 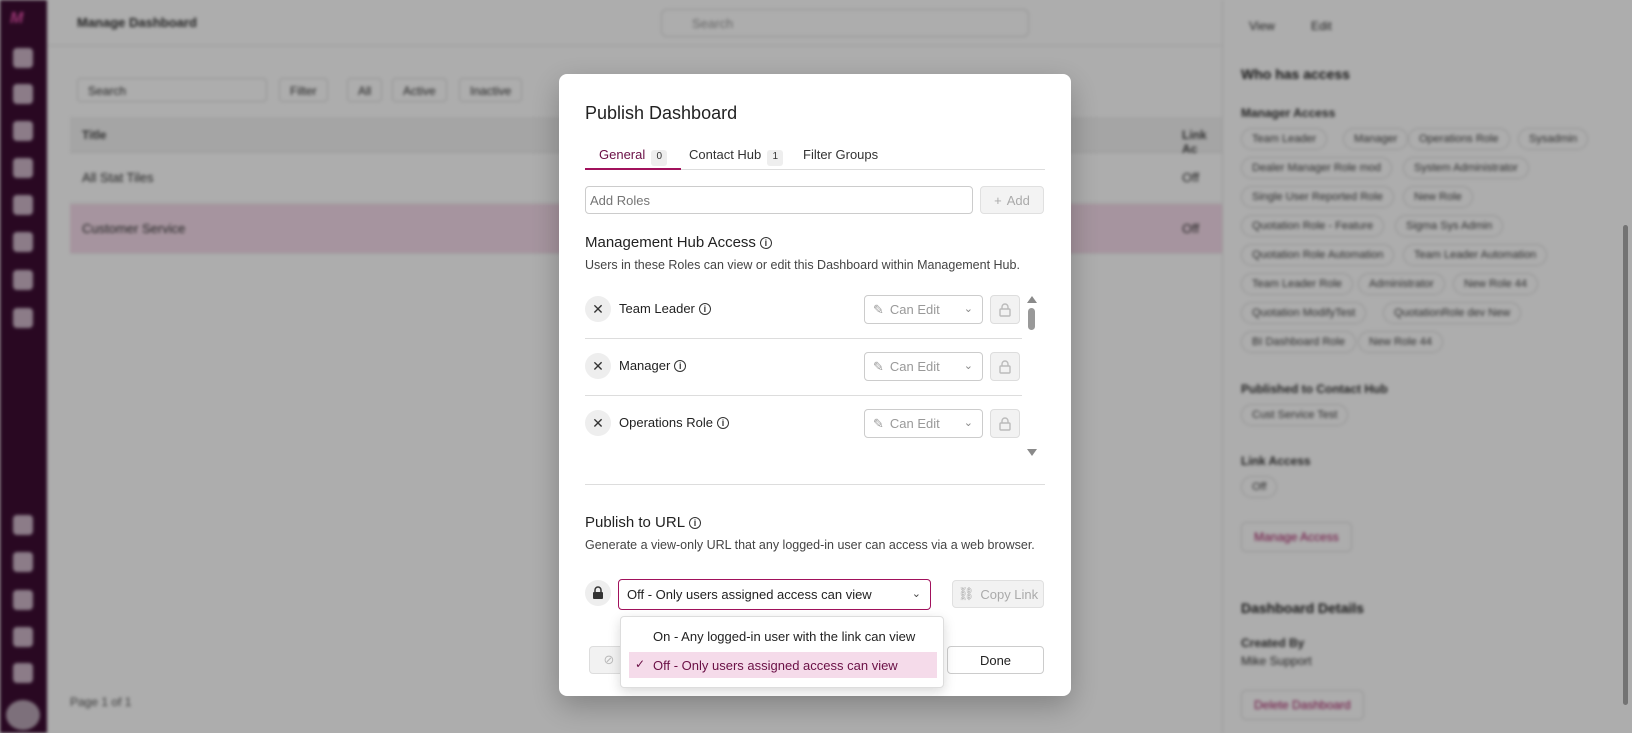 What do you see at coordinates (803, 310) in the screenshot?
I see `role-row: ✕ Team Leader i ✎ Can Edit ⌄` at bounding box center [803, 310].